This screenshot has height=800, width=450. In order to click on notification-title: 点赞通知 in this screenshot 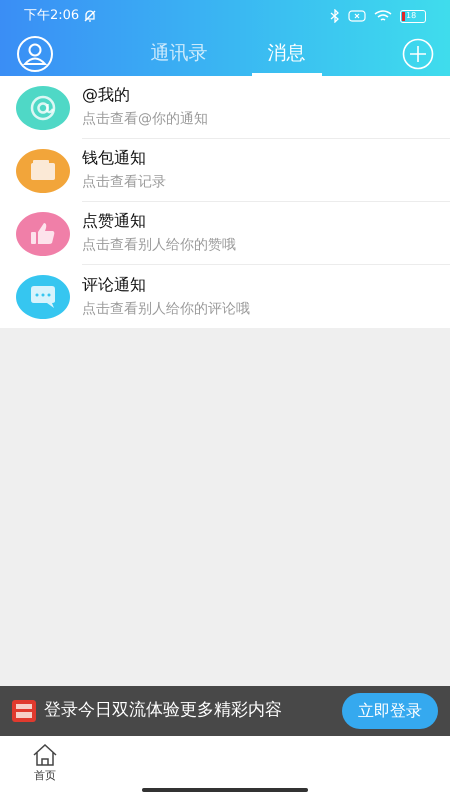, I will do `click(114, 221)`.